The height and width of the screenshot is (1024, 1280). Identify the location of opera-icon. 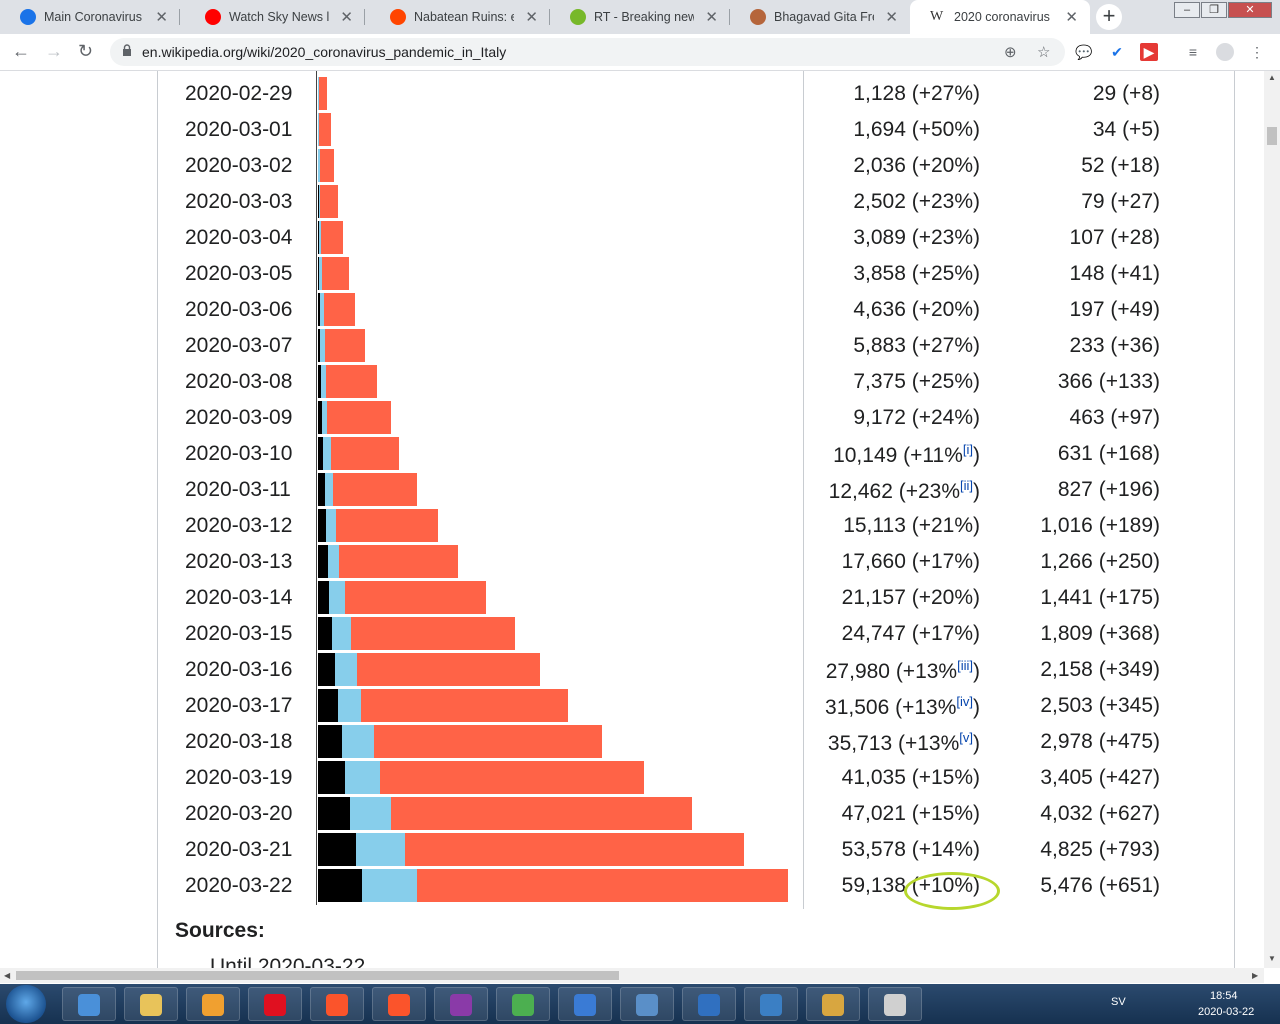
(275, 1004).